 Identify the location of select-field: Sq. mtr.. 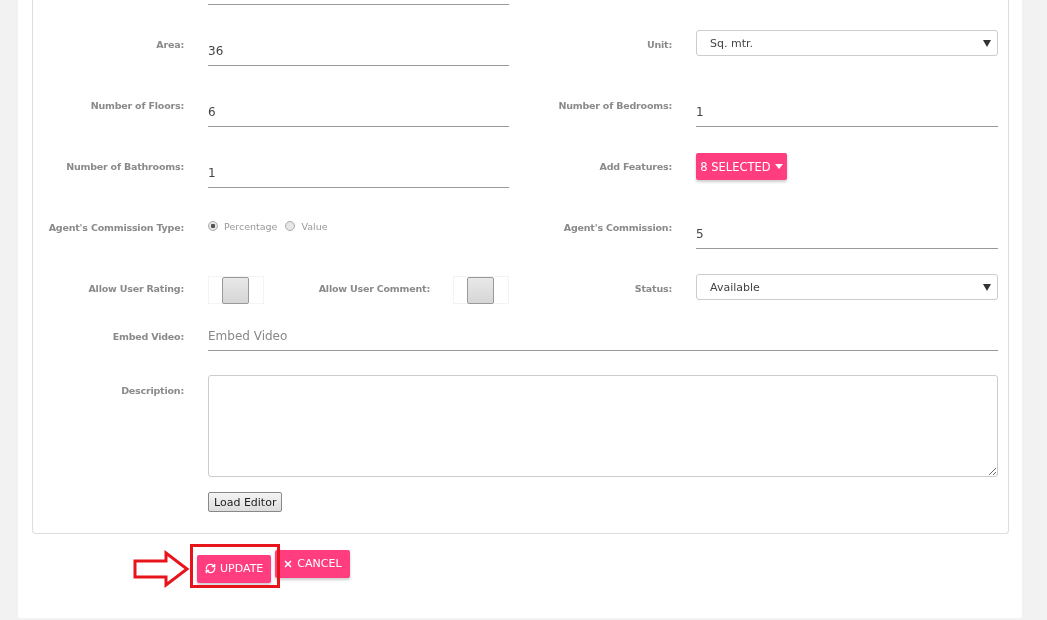
(847, 43).